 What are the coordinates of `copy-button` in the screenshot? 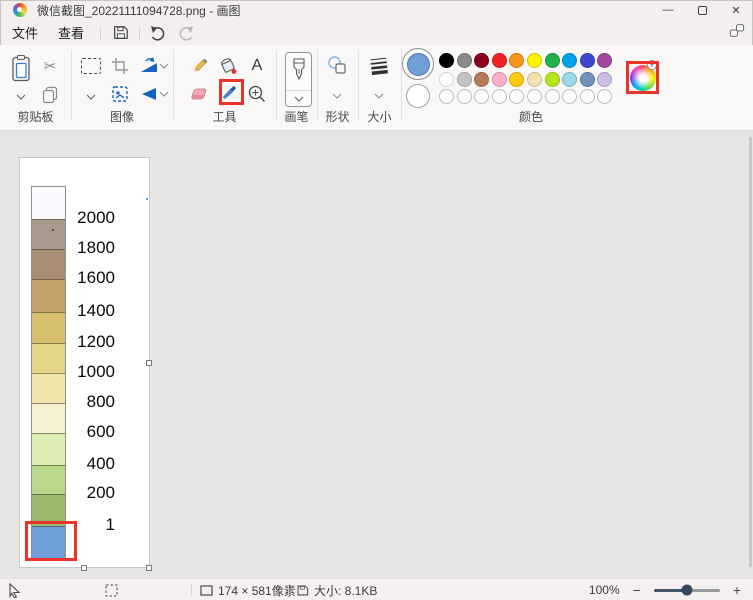 It's located at (50, 95).